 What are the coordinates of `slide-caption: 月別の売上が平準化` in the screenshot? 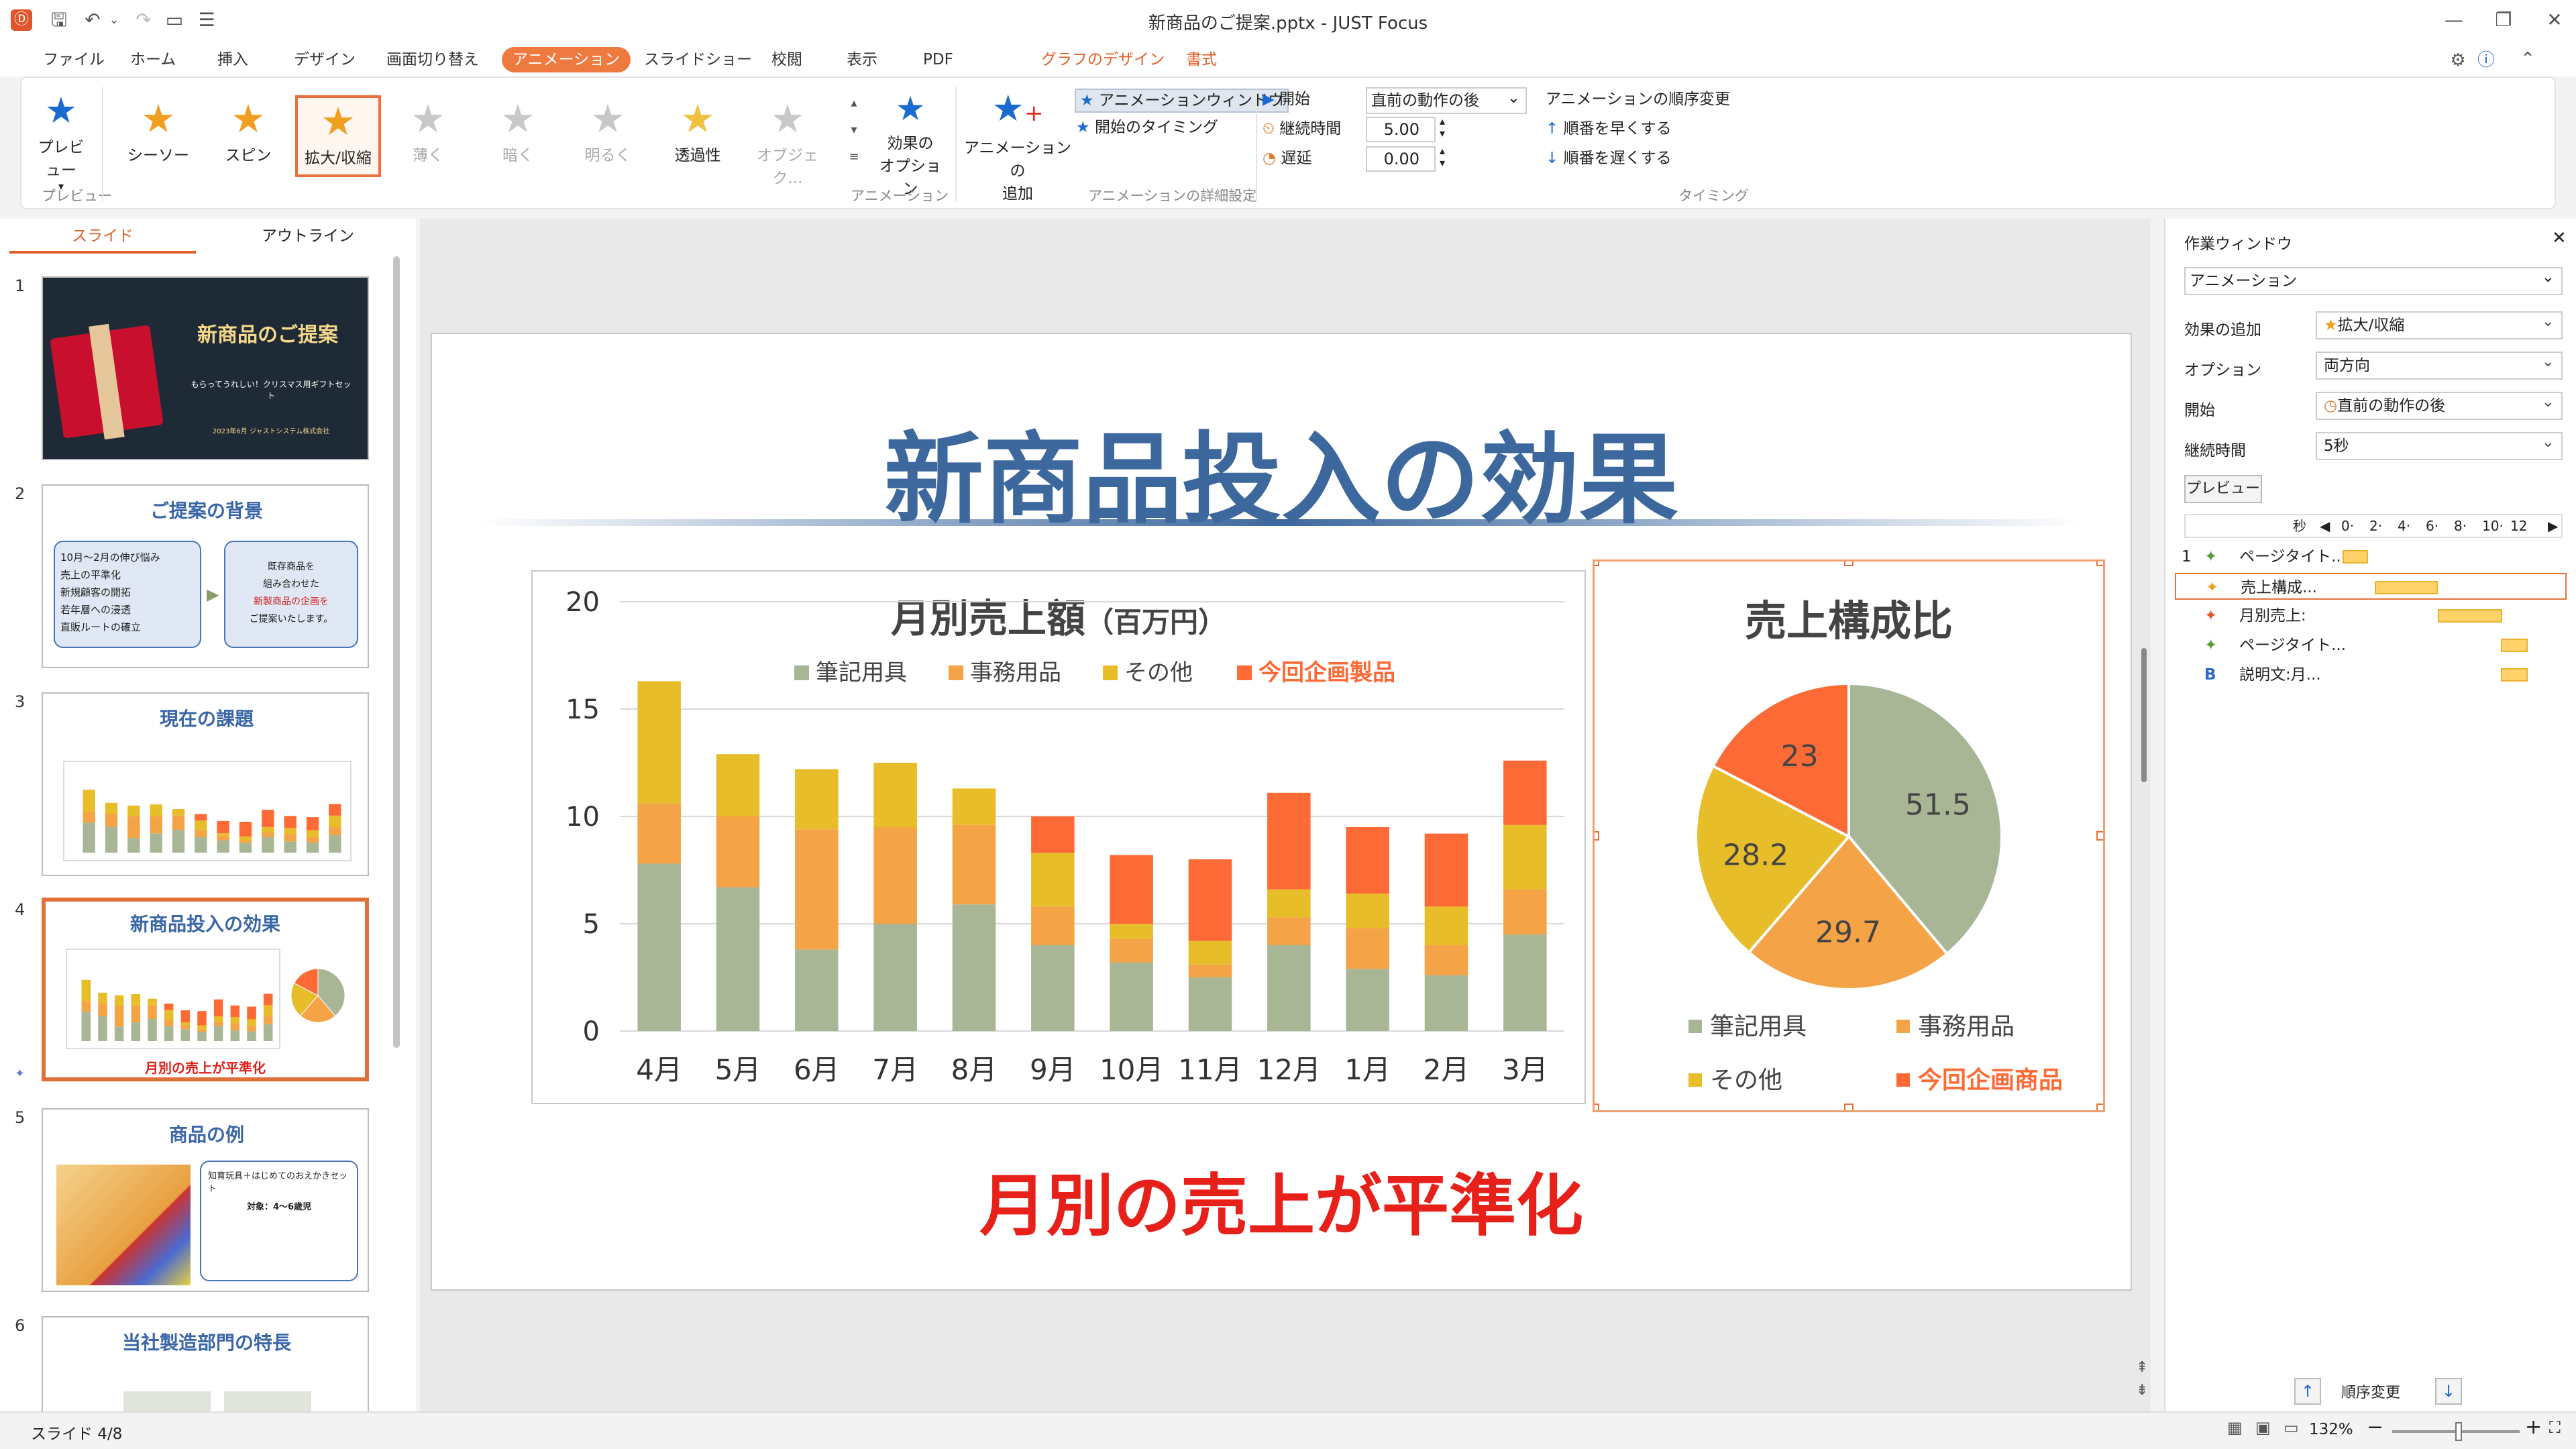 It's located at (1281, 1199).